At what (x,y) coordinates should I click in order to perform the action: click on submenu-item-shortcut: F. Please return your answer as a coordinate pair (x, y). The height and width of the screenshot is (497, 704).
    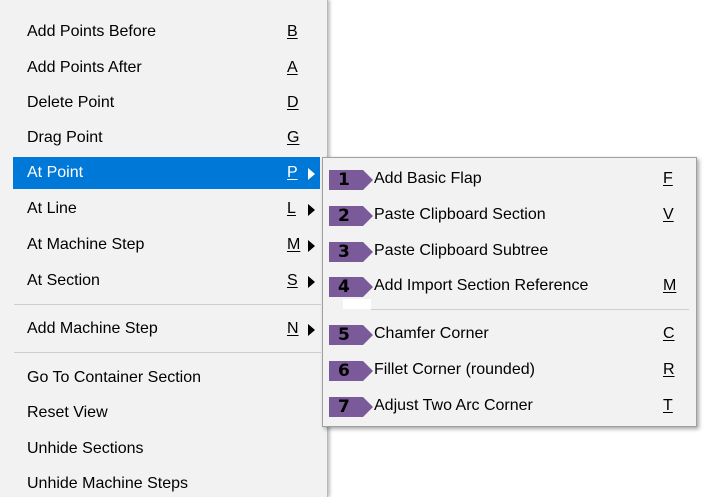
    Looking at the image, I should click on (668, 178).